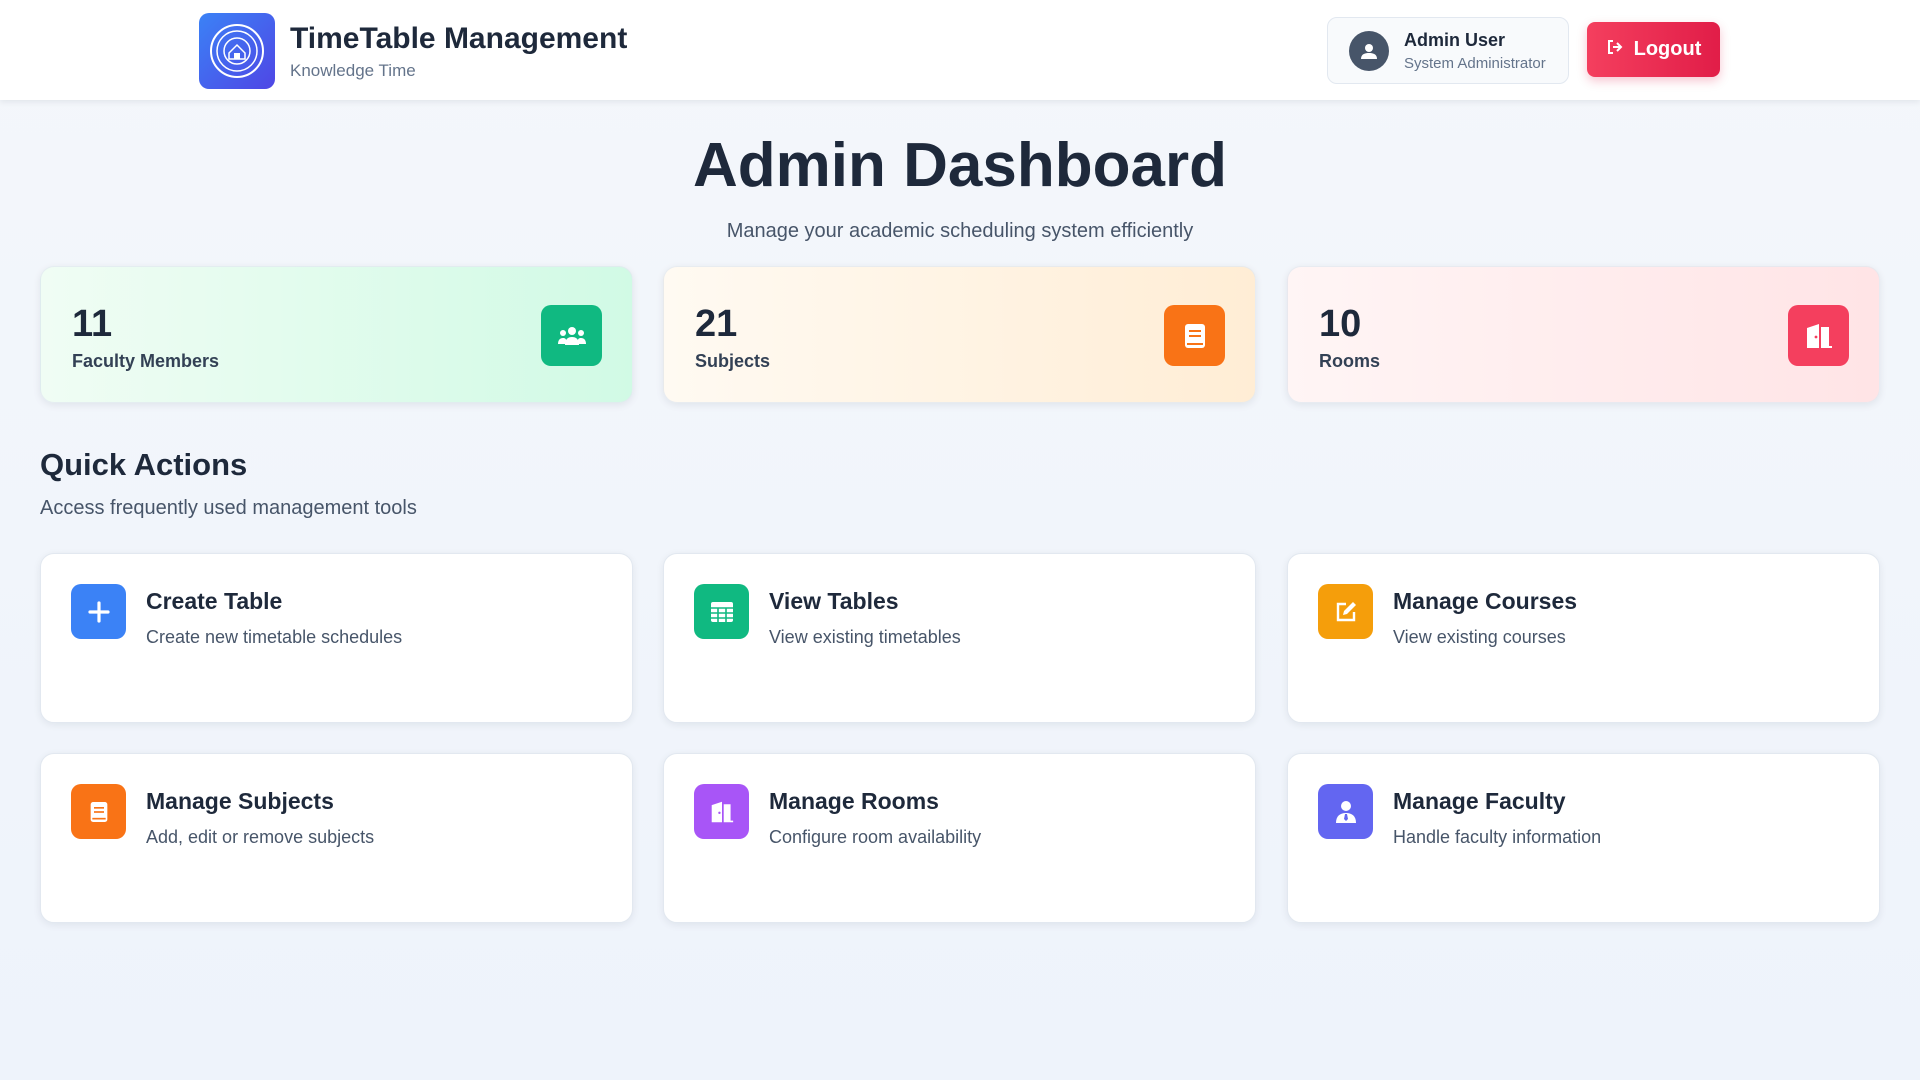  What do you see at coordinates (459, 38) in the screenshot?
I see `app-title: TimeTable Management` at bounding box center [459, 38].